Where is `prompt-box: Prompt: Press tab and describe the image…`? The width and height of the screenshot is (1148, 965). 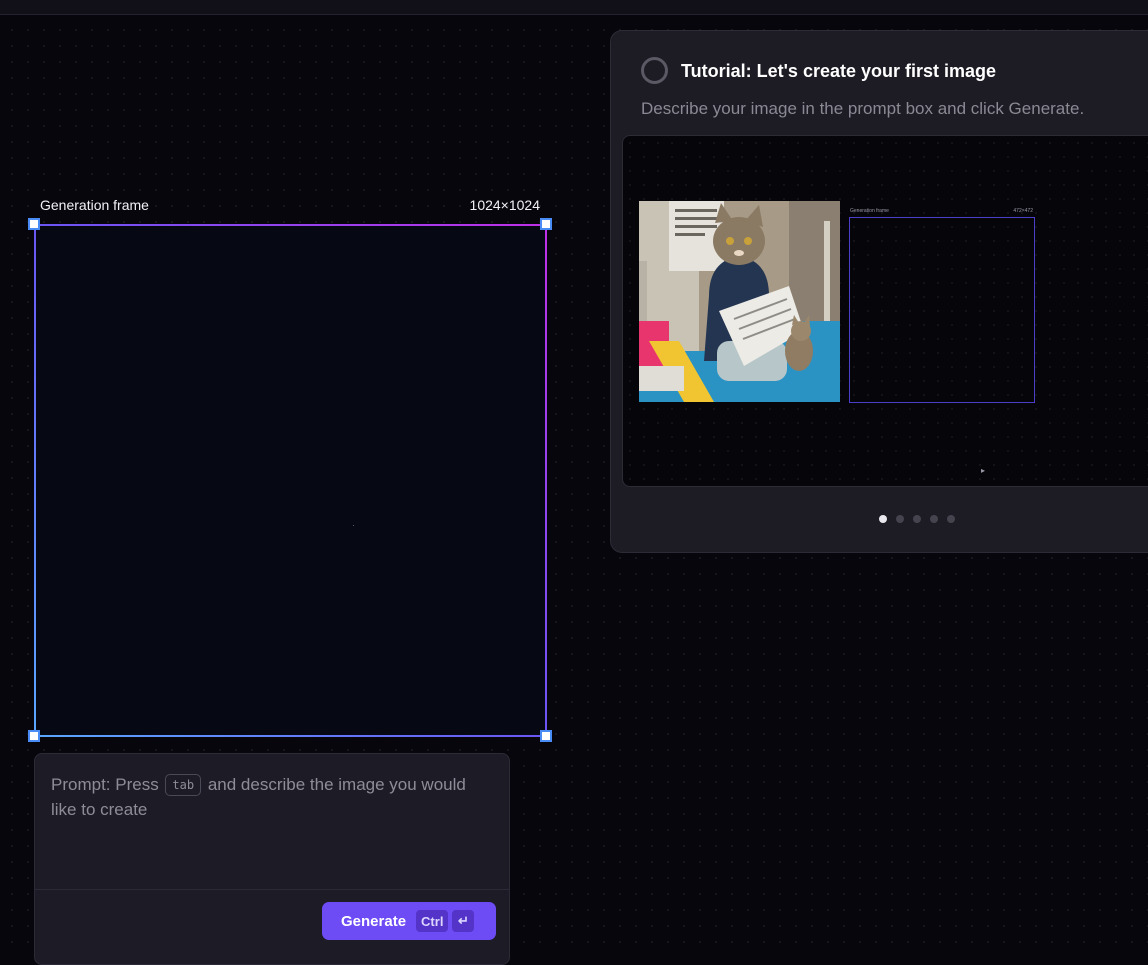
prompt-box: Prompt: Press tab and describe the image… is located at coordinates (272, 859).